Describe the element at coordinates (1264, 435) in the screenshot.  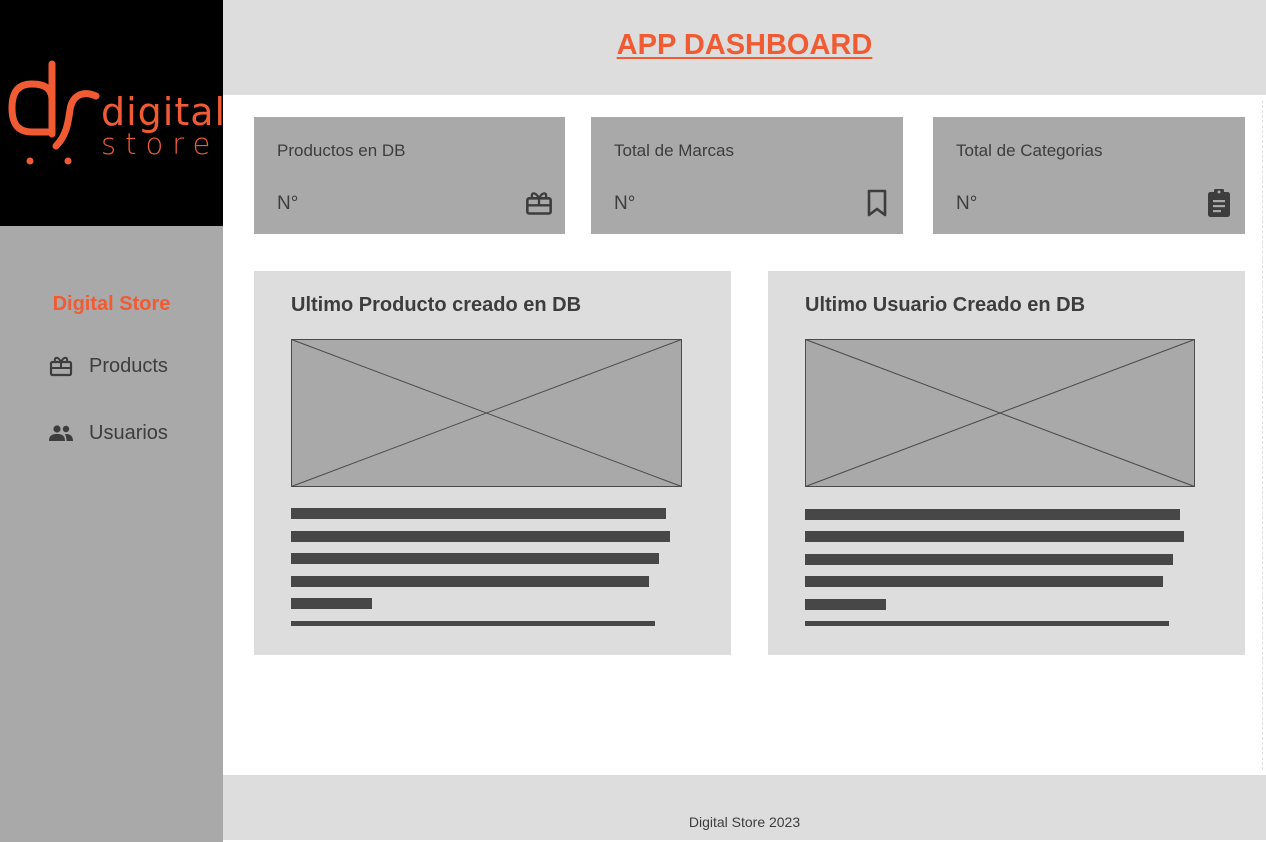
I see `scroll-track` at that location.